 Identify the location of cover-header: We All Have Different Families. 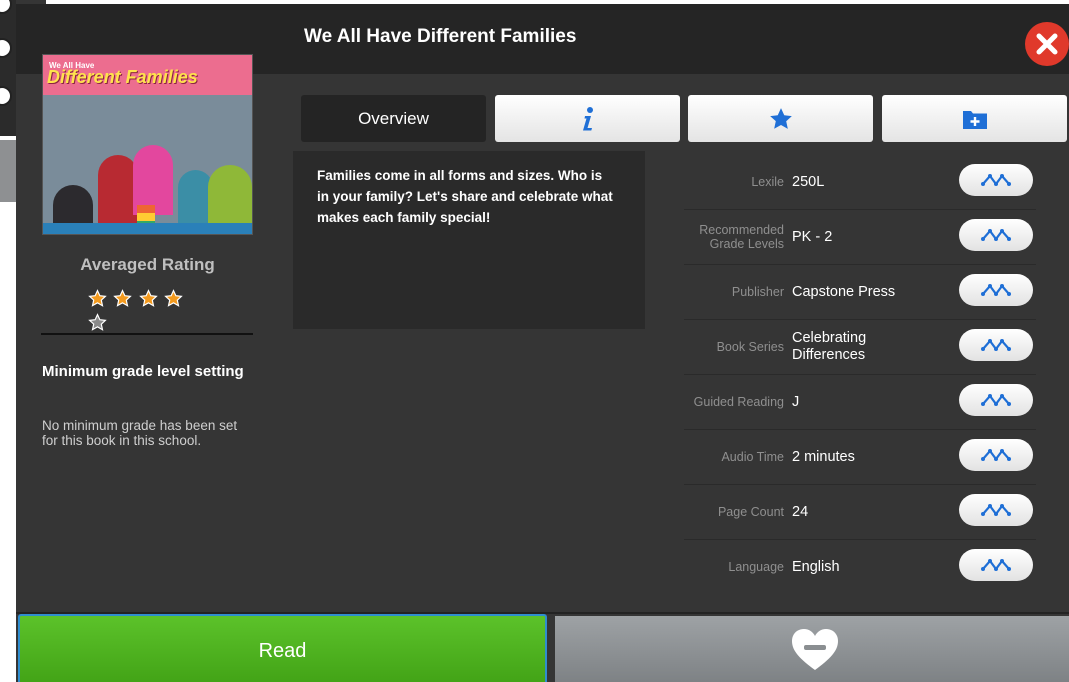
(147, 75).